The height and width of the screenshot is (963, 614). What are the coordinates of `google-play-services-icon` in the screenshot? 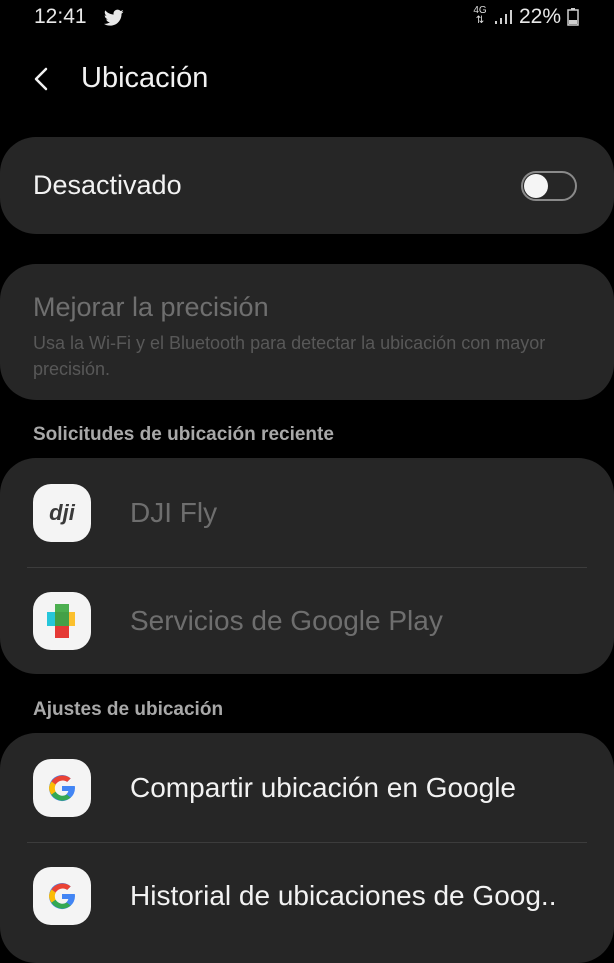 It's located at (62, 621).